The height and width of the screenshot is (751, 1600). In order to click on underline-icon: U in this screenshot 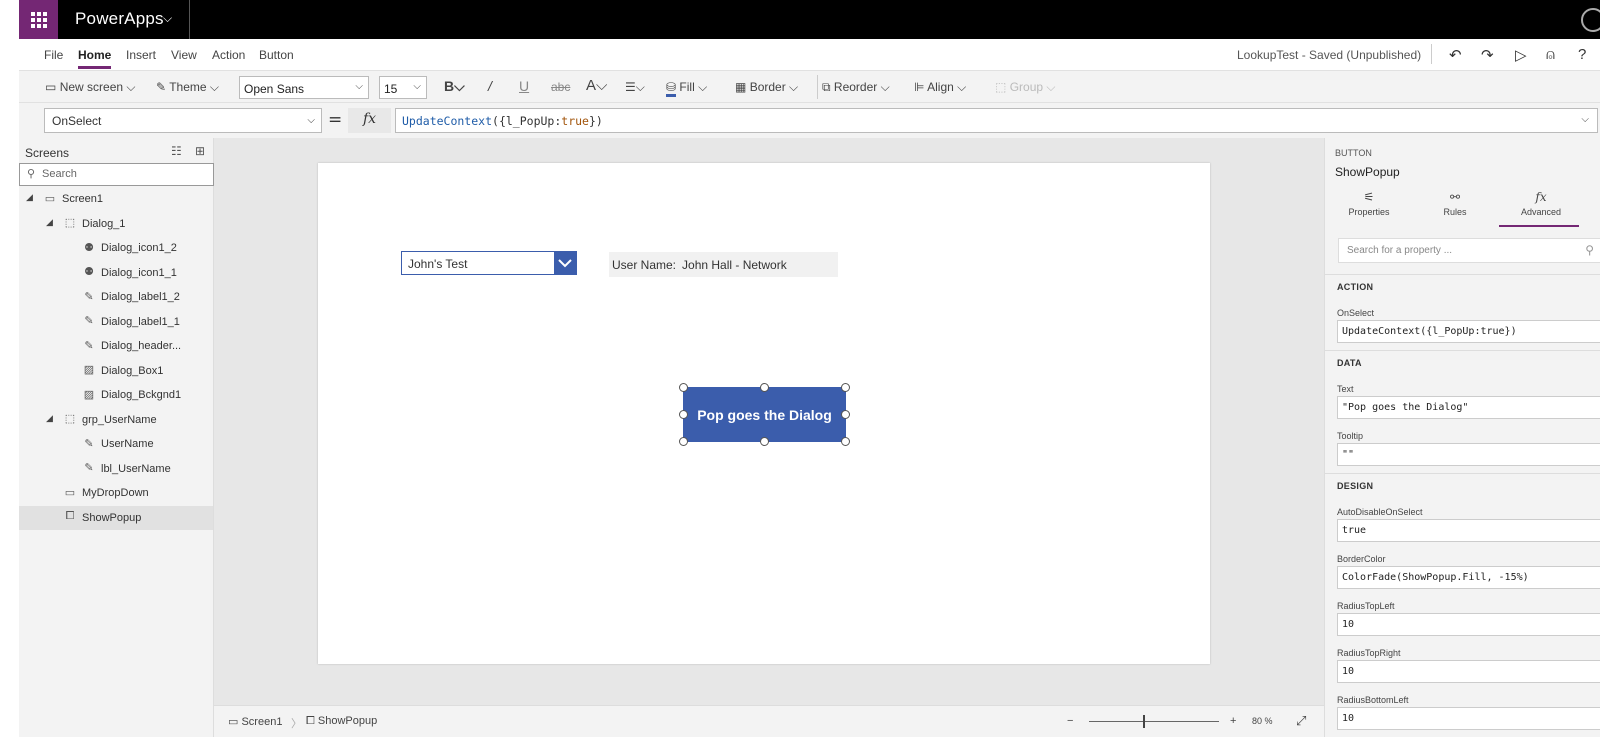, I will do `click(524, 86)`.